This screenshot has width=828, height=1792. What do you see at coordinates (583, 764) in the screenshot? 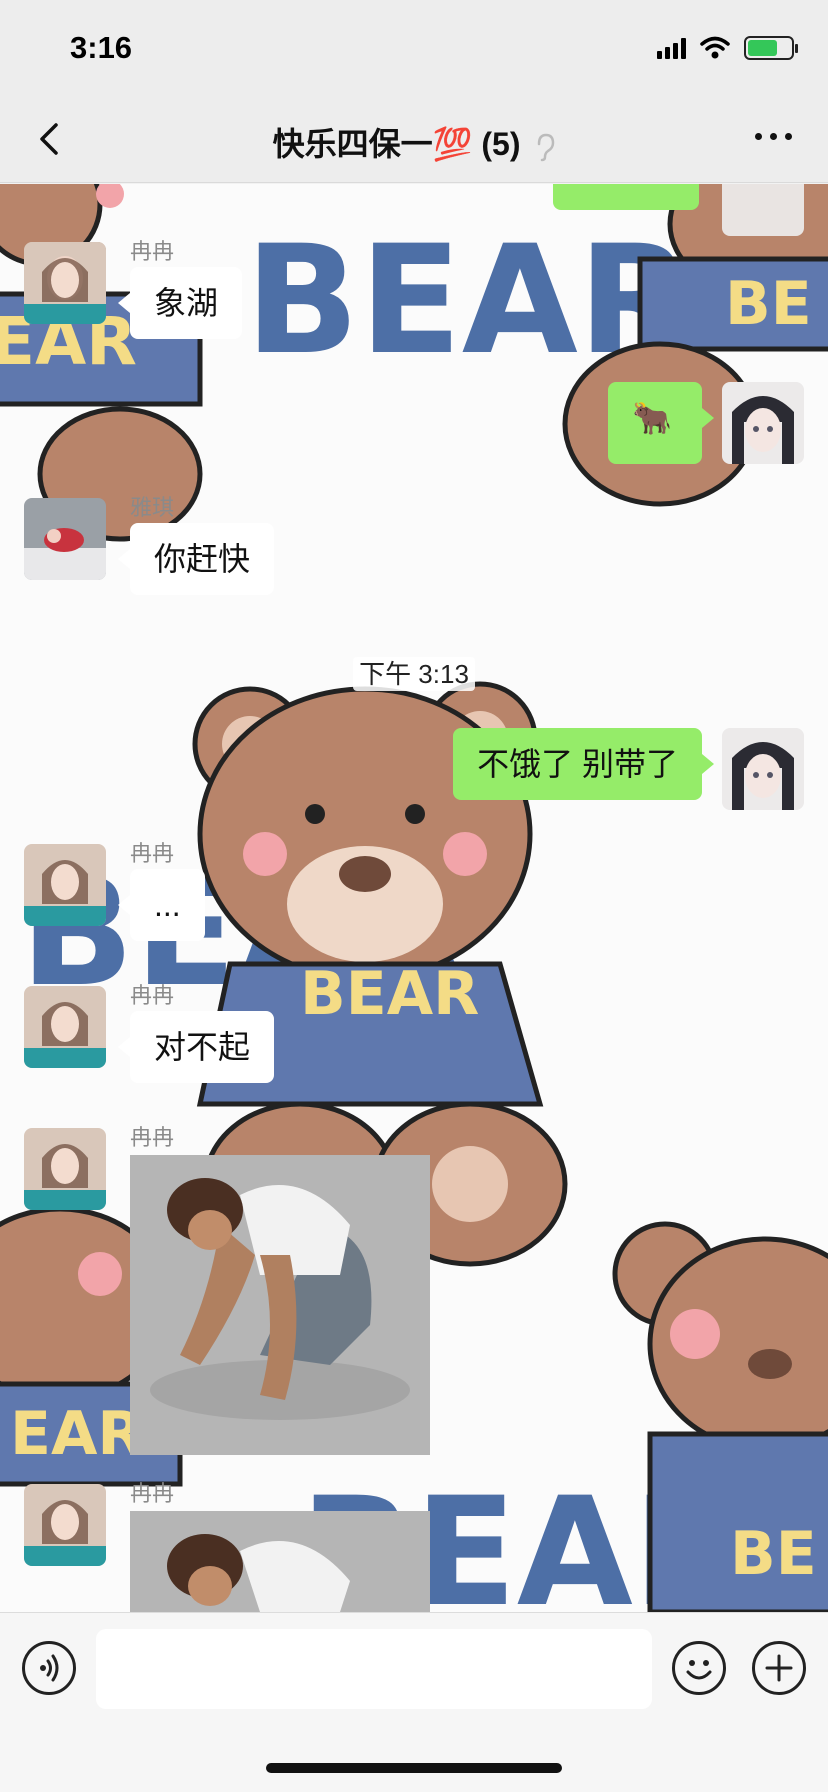
I see `message-bubble: 不饿了 别带了` at bounding box center [583, 764].